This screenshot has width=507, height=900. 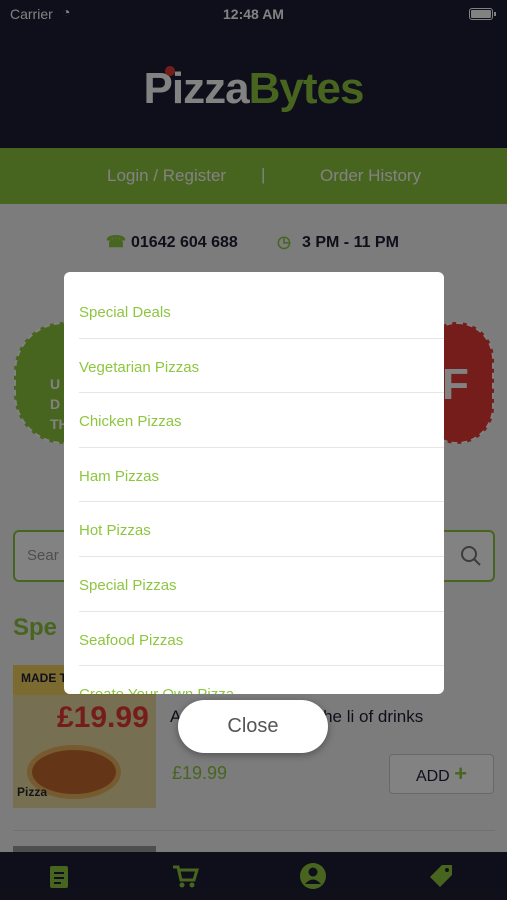 I want to click on category-item: Ham Pizzas, so click(x=261, y=475).